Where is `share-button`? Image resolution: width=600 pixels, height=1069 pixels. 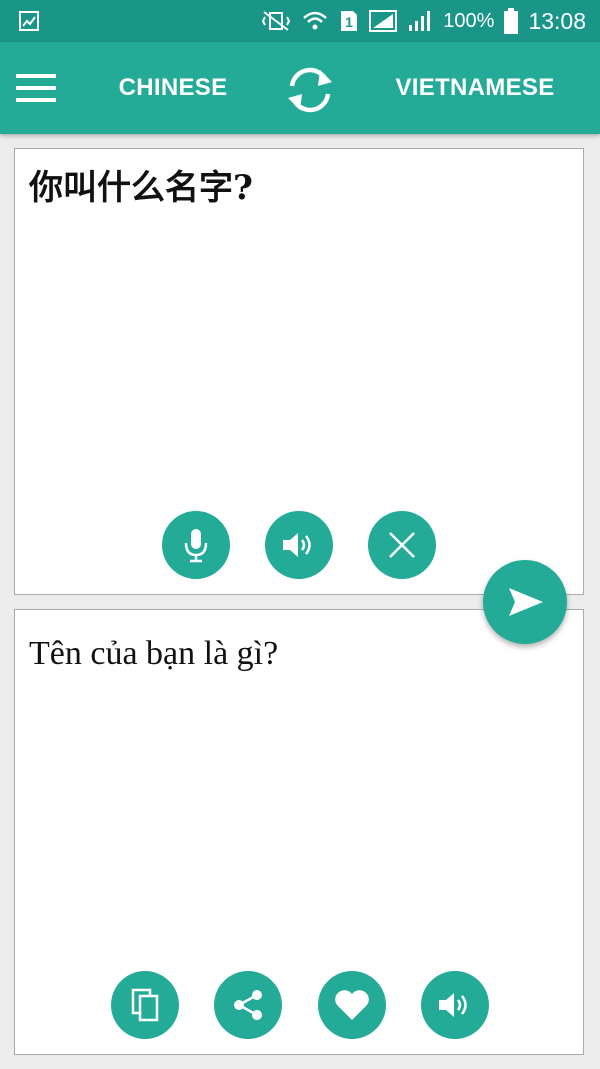 share-button is located at coordinates (248, 1005).